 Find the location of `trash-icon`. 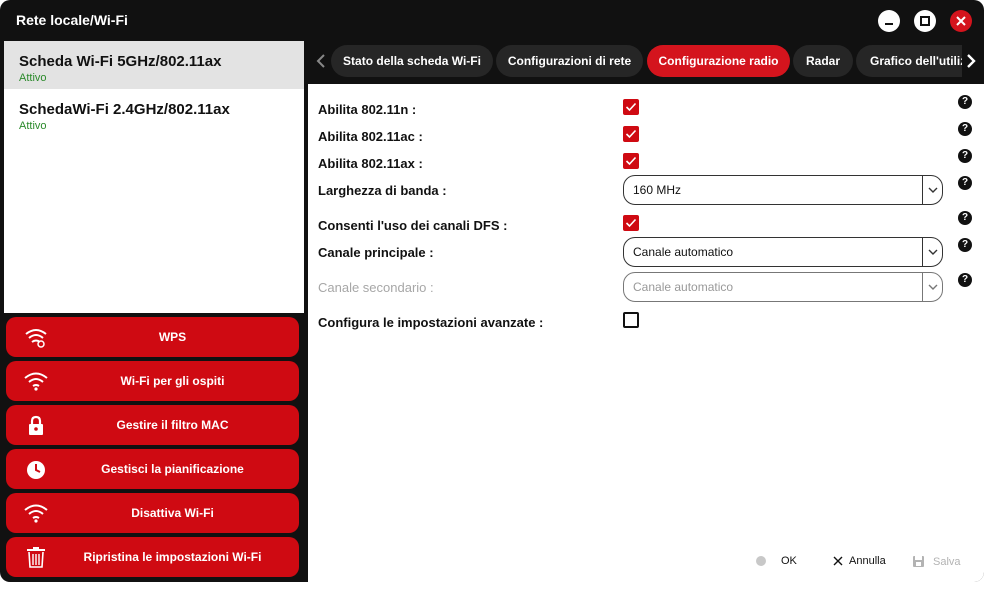

trash-icon is located at coordinates (36, 557).